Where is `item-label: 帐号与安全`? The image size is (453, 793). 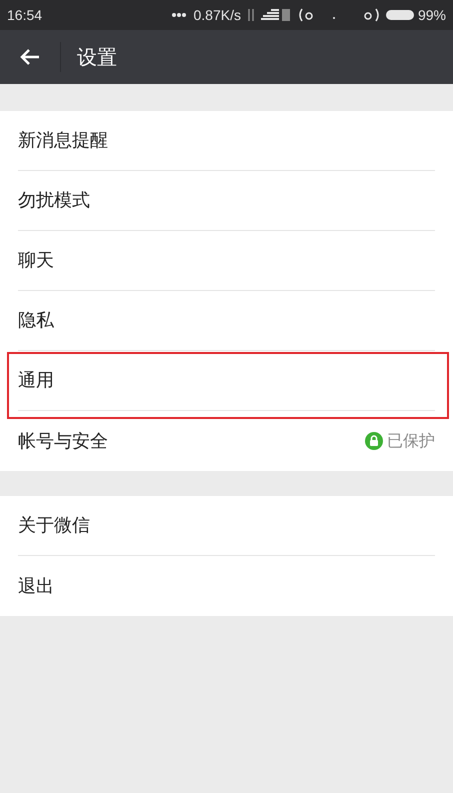 item-label: 帐号与安全 is located at coordinates (63, 442).